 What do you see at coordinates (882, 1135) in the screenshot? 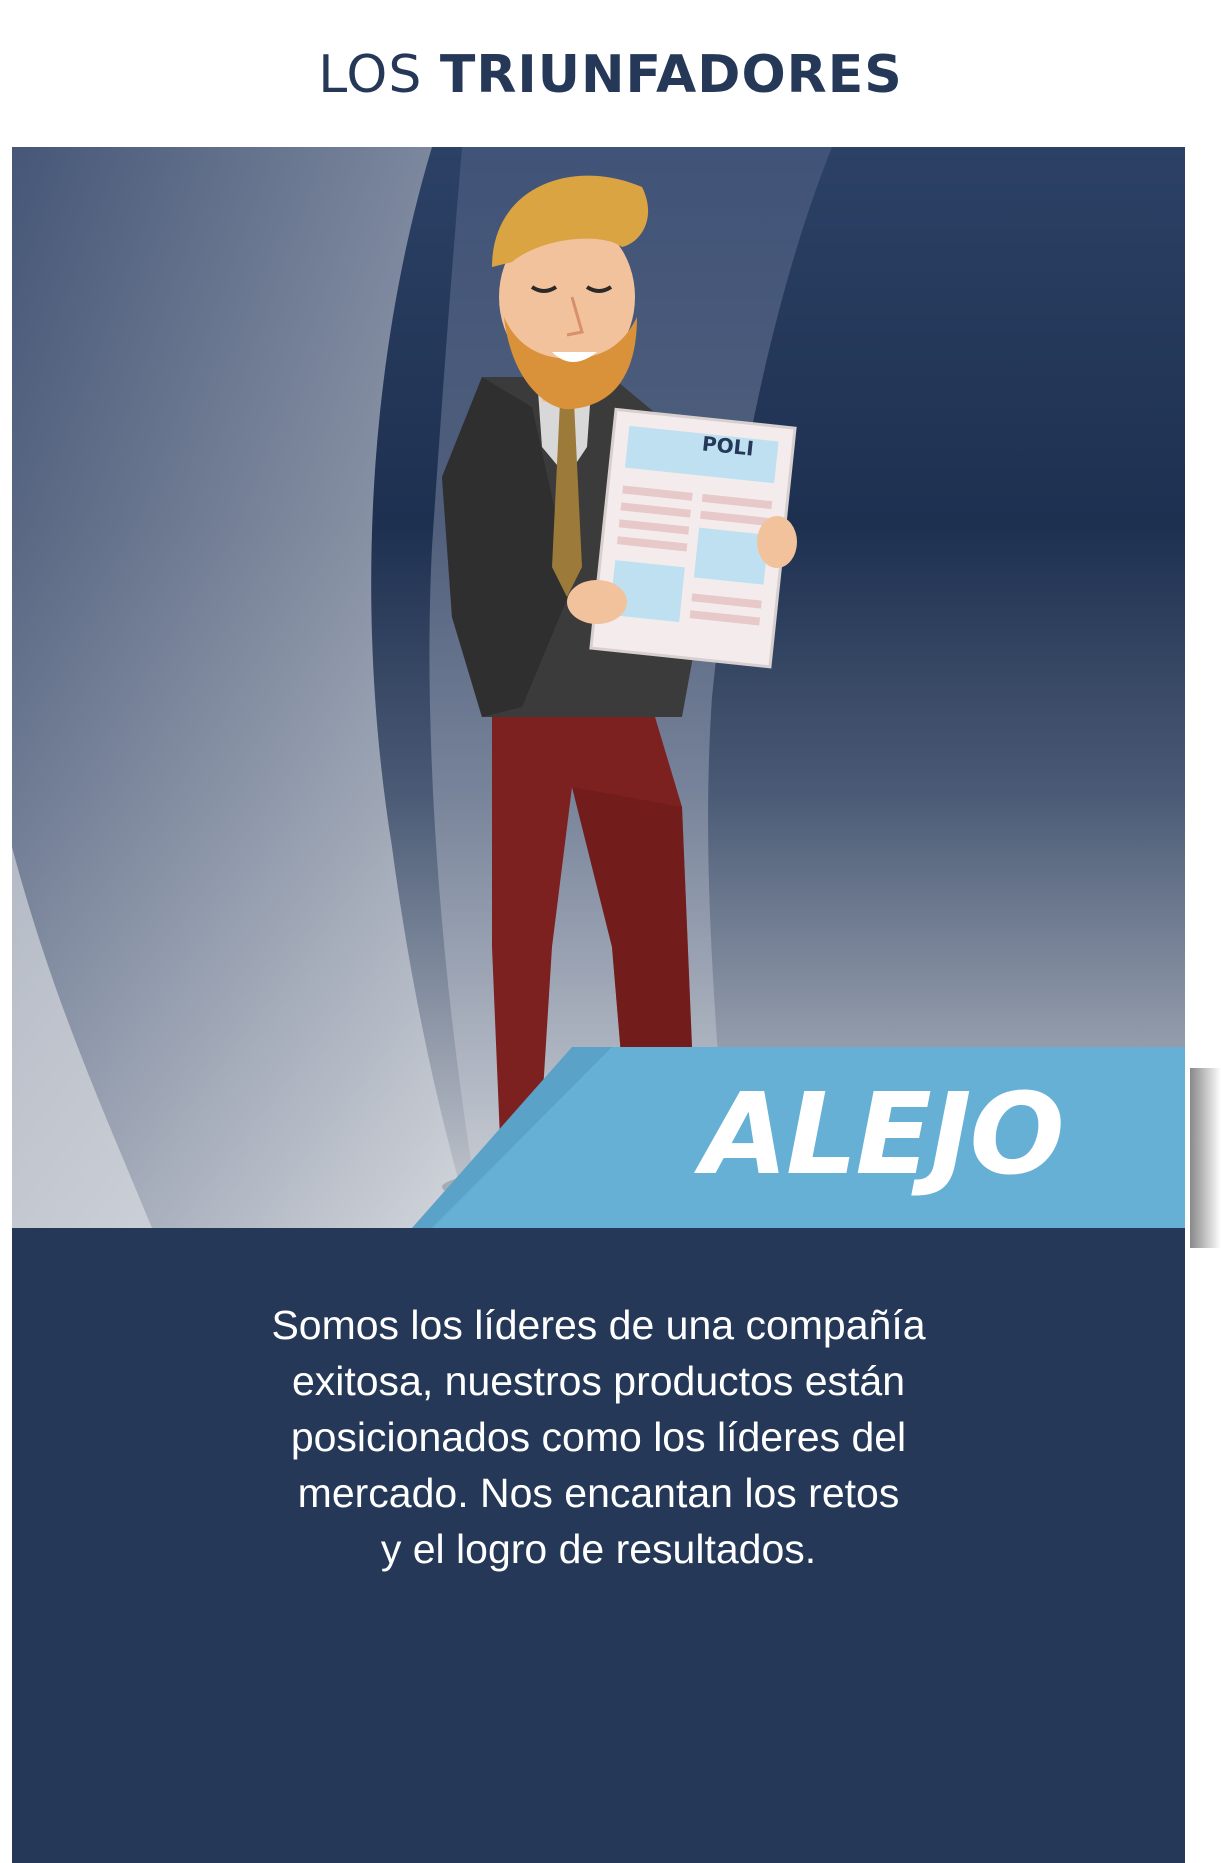
I see `character-name: ALEJO` at bounding box center [882, 1135].